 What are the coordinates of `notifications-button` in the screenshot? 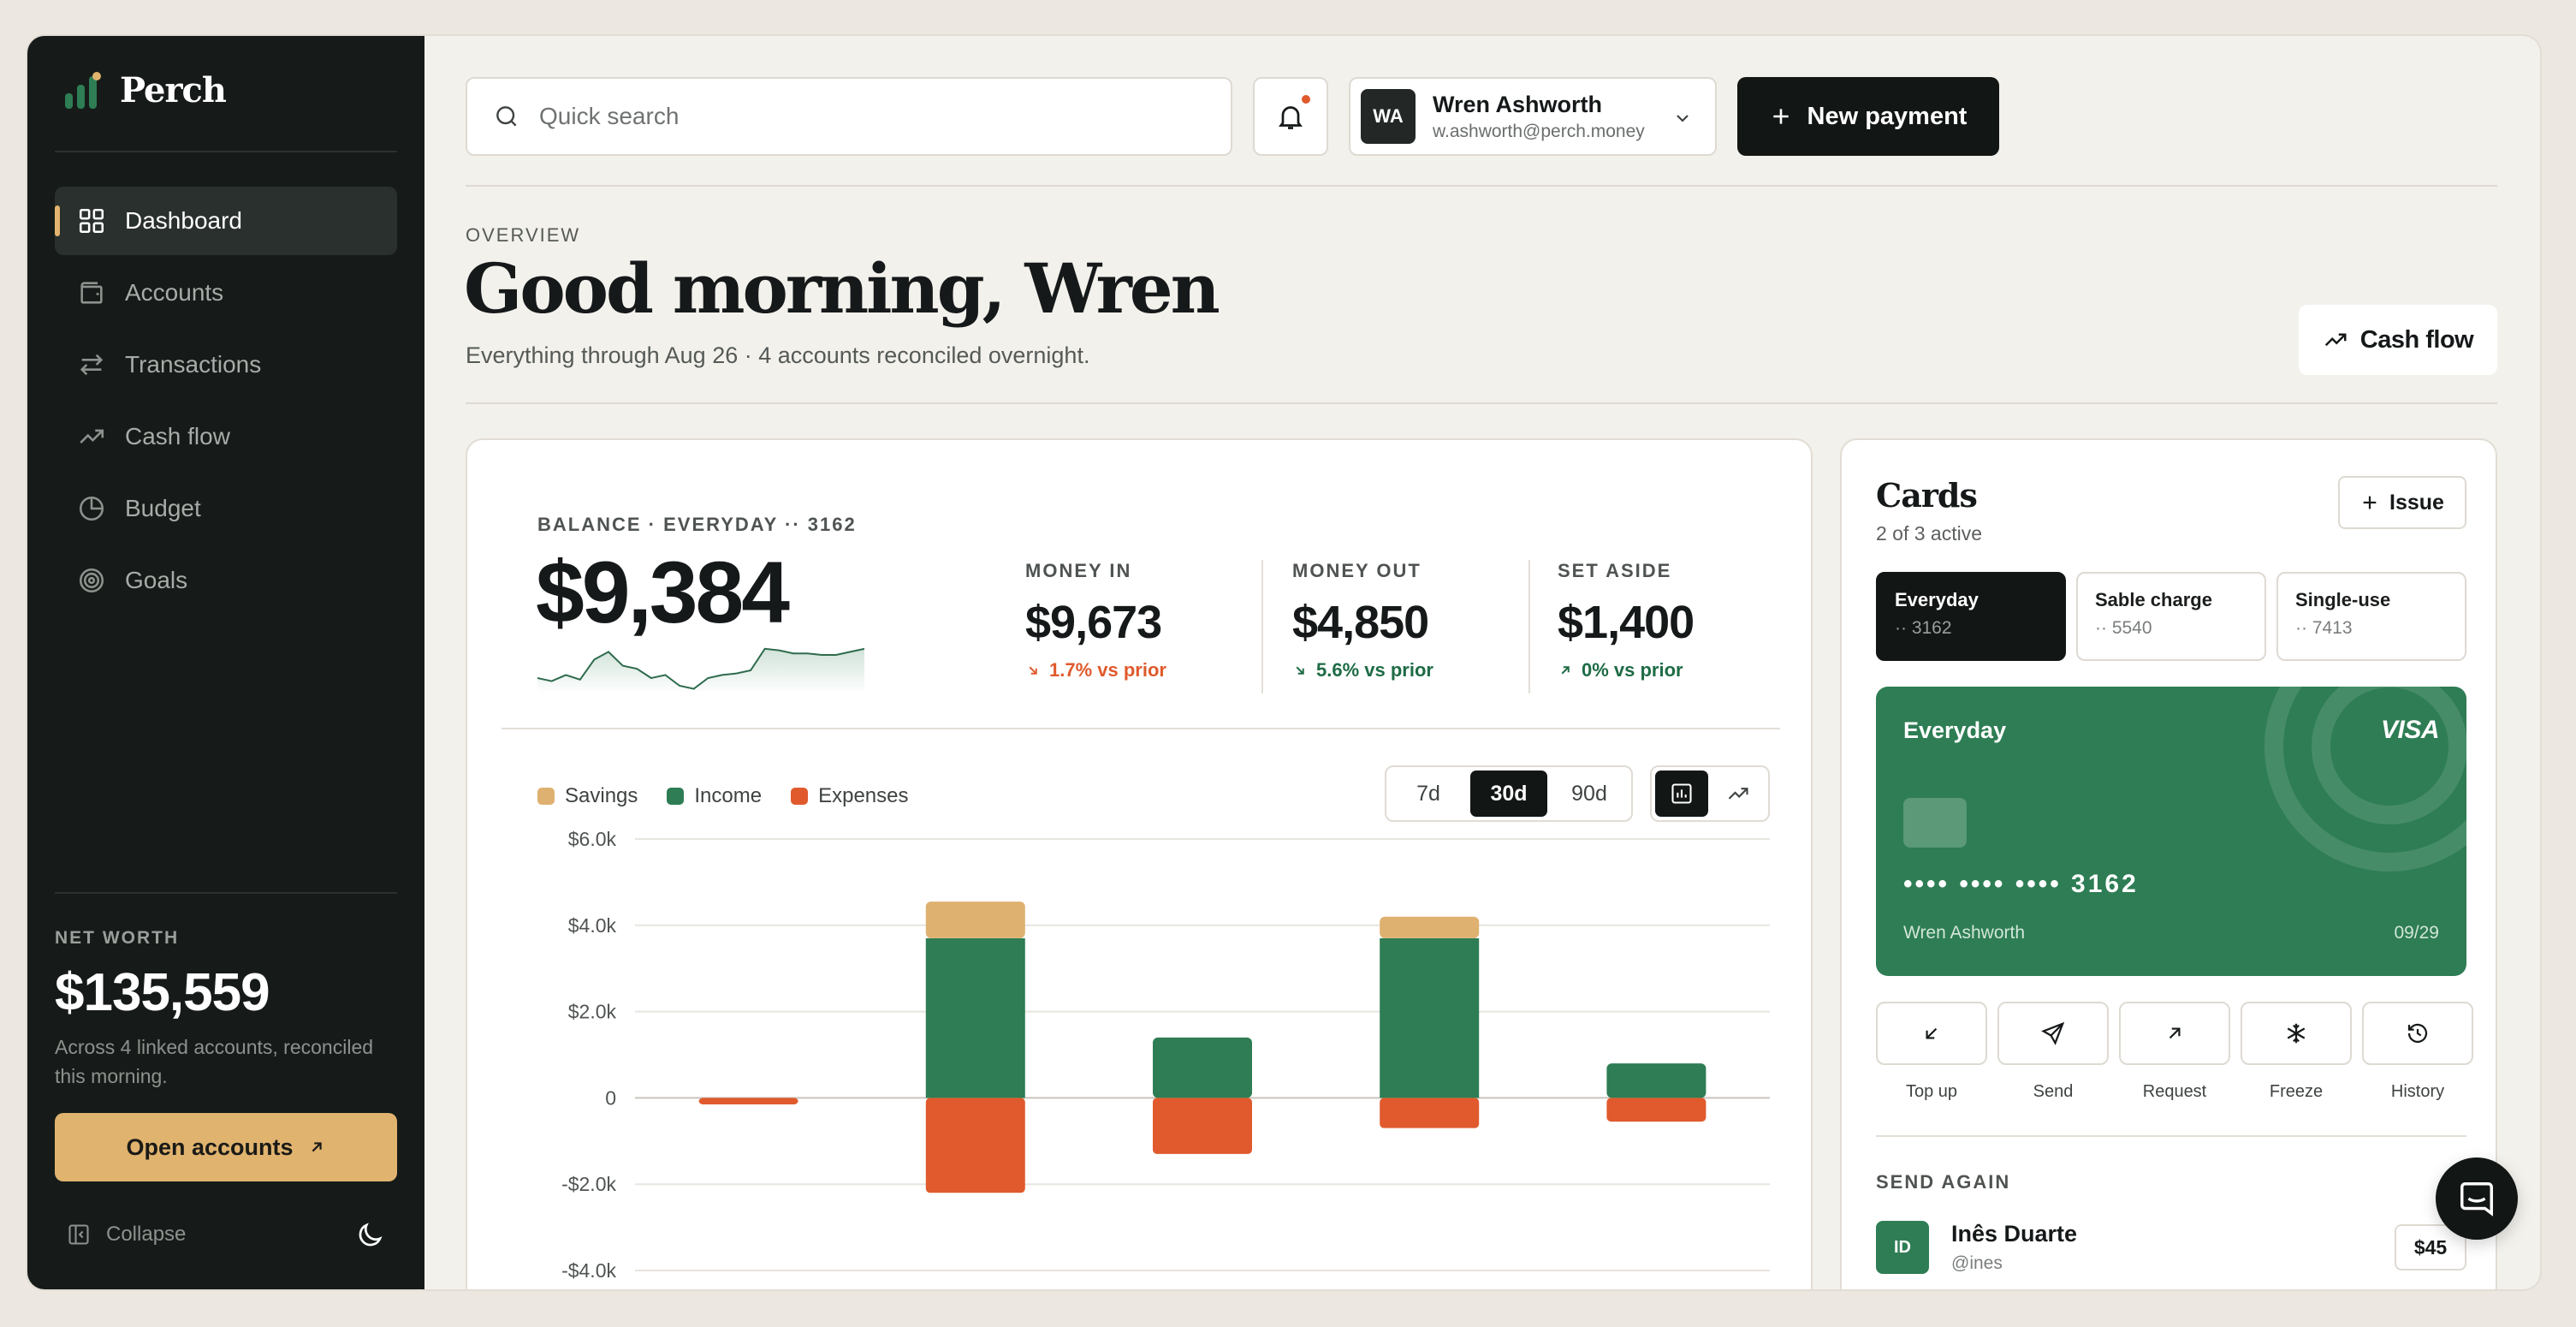 It's located at (1290, 116).